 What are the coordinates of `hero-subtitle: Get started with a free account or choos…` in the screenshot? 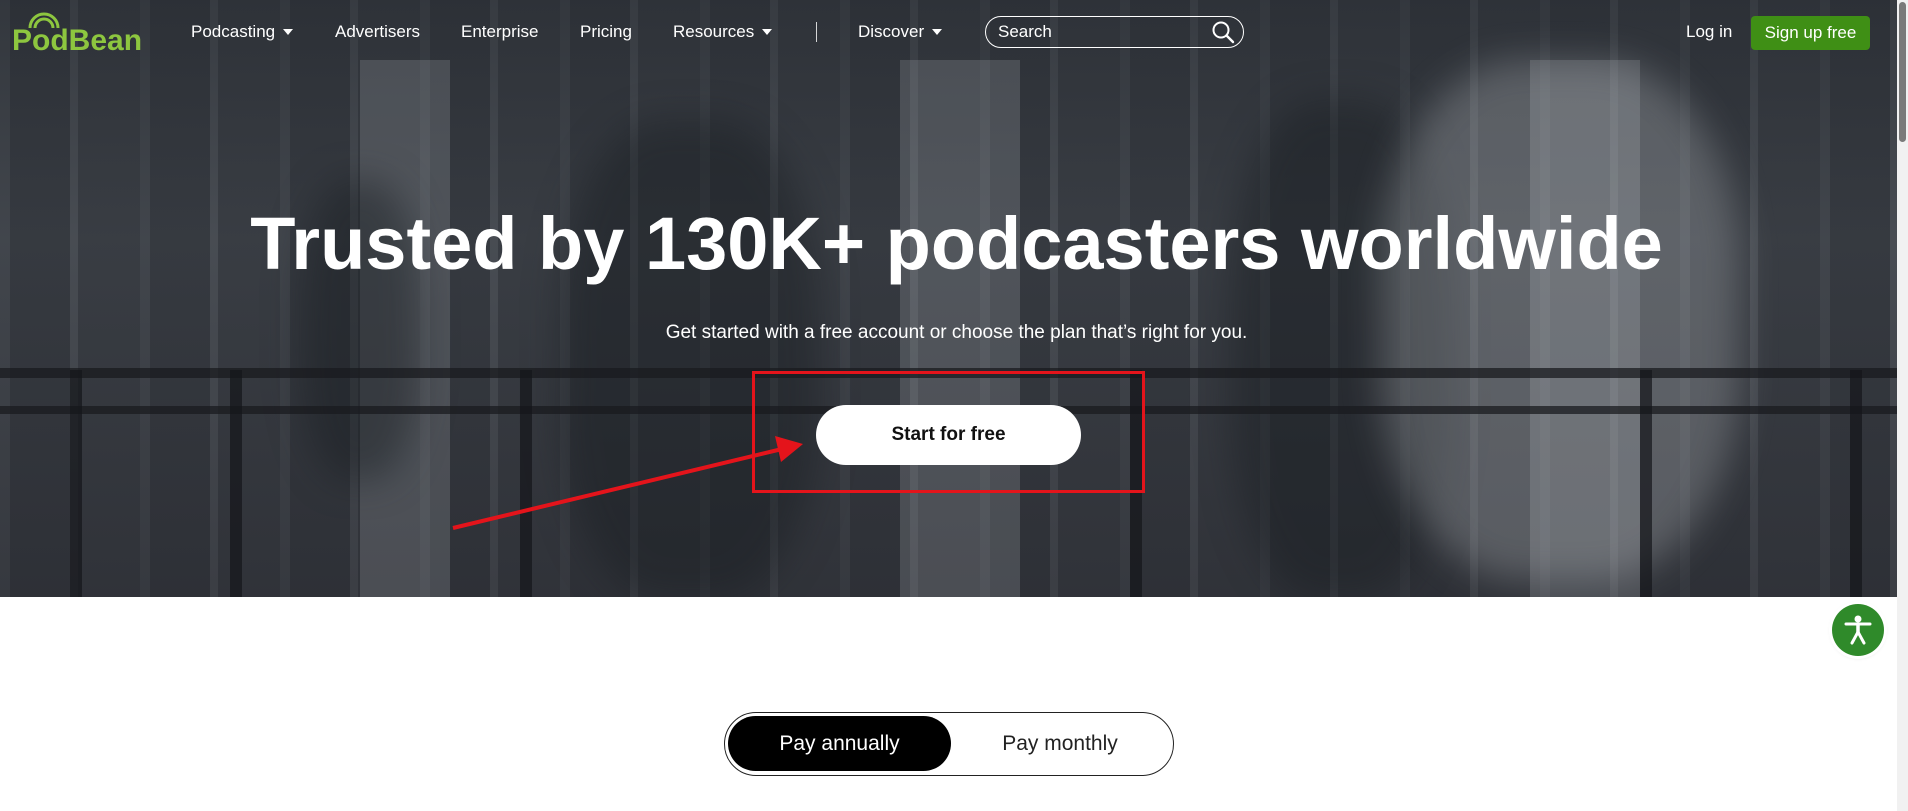 It's located at (956, 332).